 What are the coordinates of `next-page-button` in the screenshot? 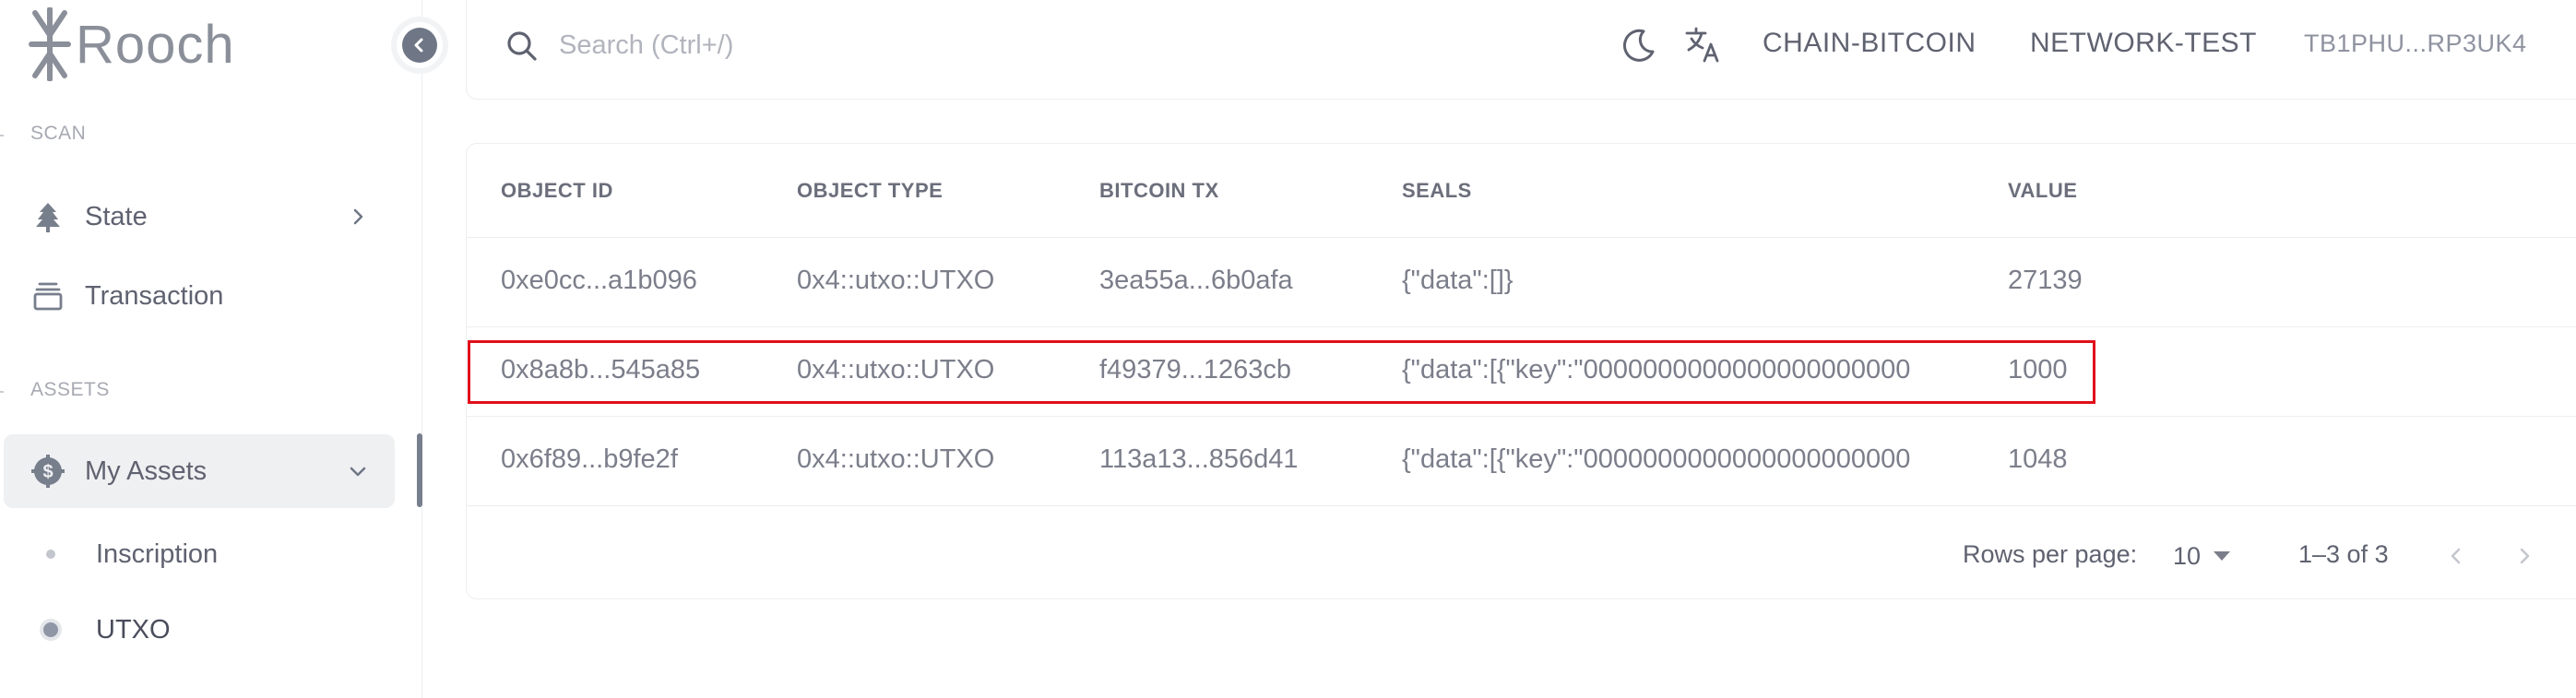 It's located at (2524, 556).